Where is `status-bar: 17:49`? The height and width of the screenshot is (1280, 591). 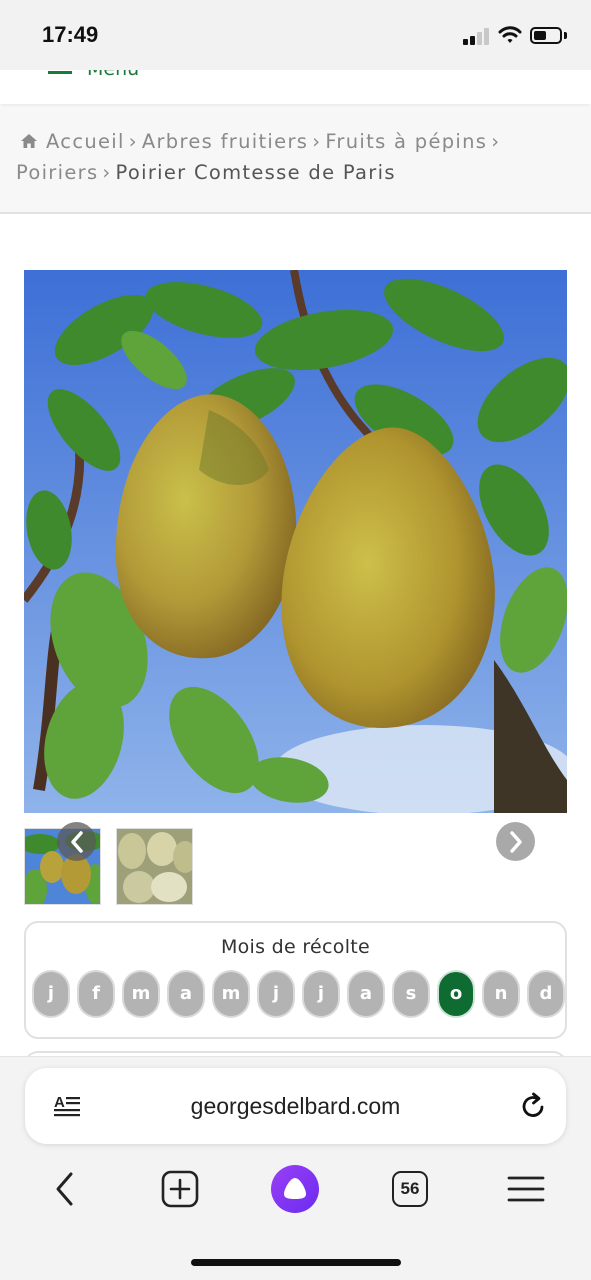 status-bar: 17:49 is located at coordinates (295, 35).